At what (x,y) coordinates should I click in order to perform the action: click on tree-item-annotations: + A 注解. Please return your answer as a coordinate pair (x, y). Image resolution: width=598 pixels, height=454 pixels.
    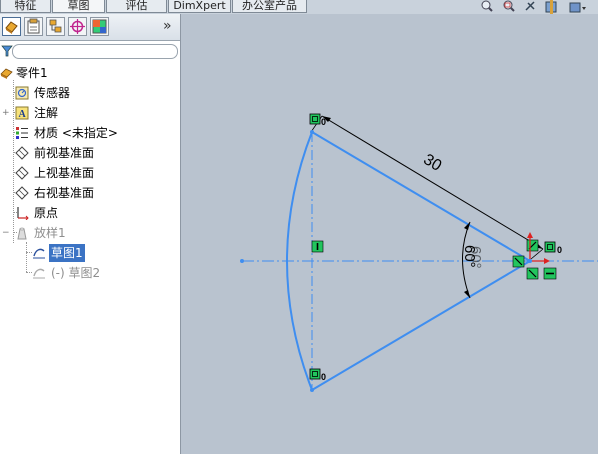
    Looking at the image, I should click on (88, 113).